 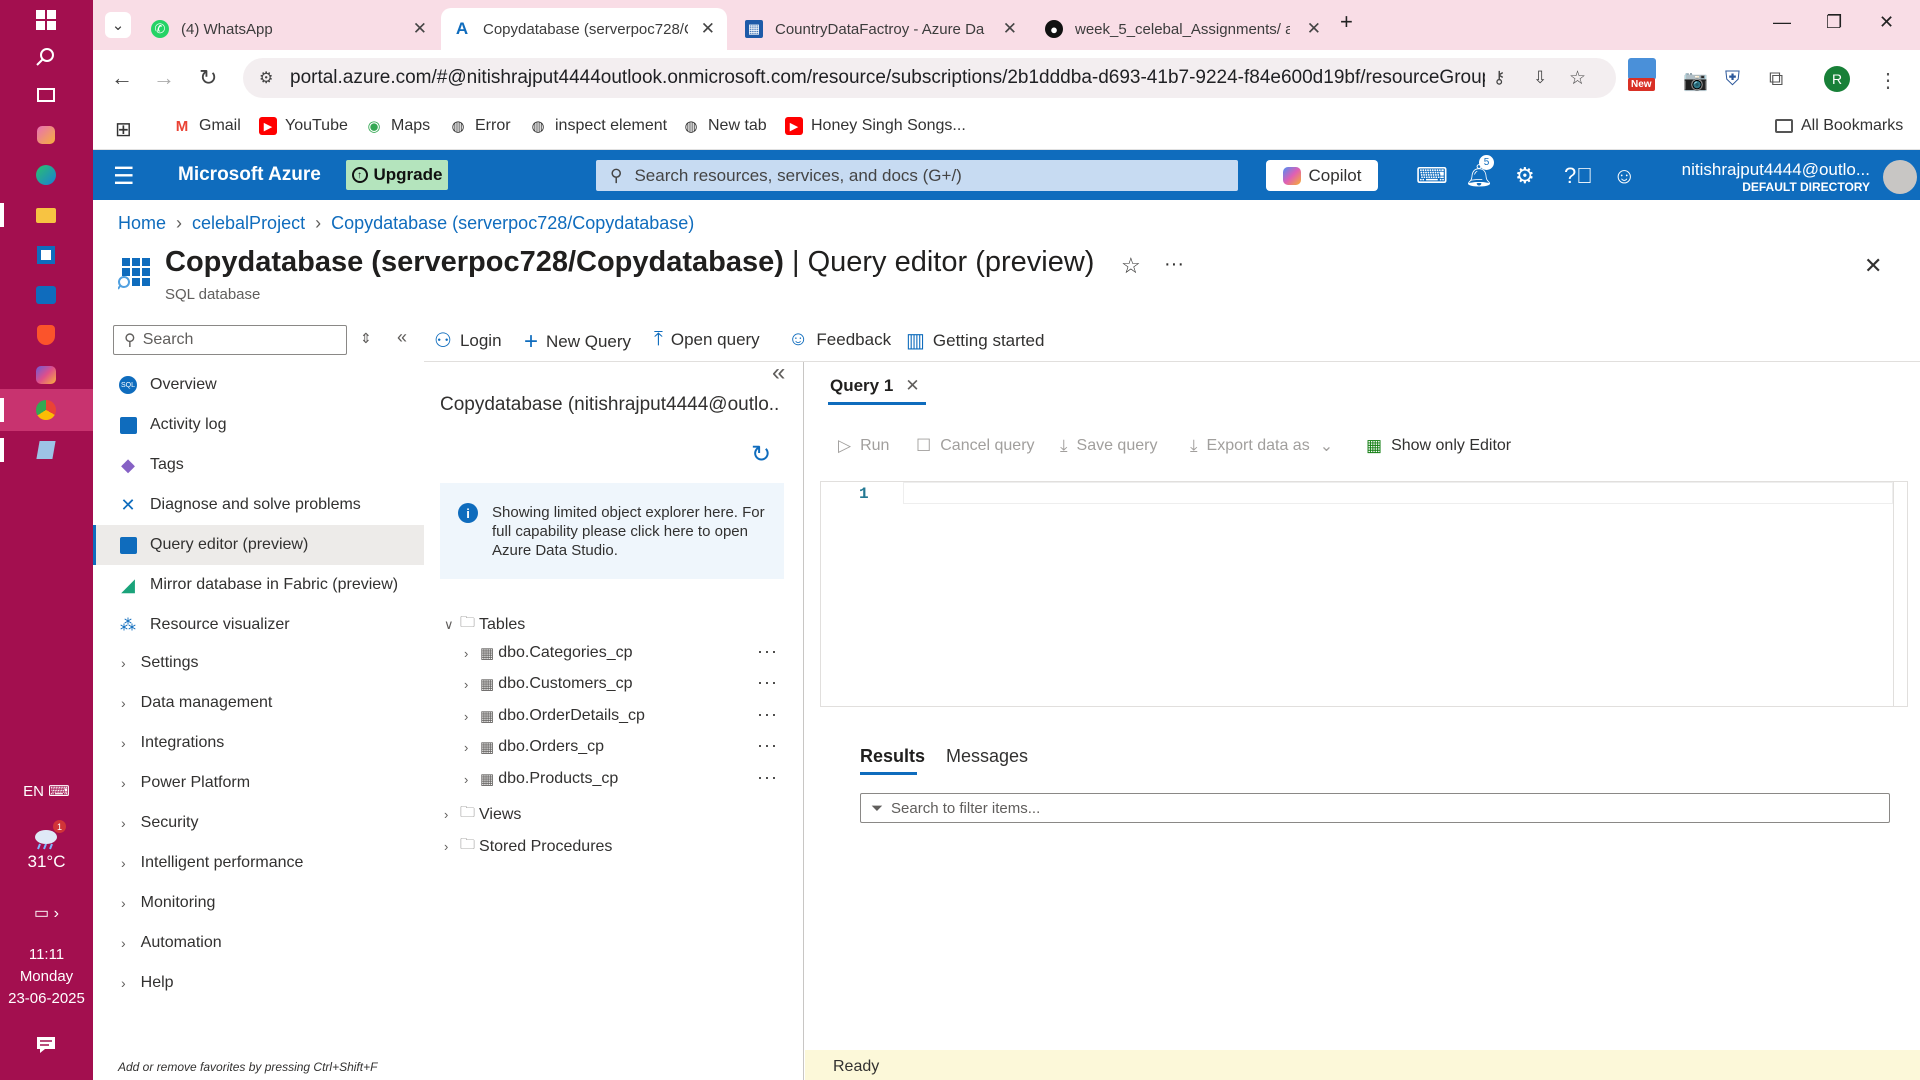 What do you see at coordinates (208, 78) in the screenshot?
I see `reload-icon: ↻` at bounding box center [208, 78].